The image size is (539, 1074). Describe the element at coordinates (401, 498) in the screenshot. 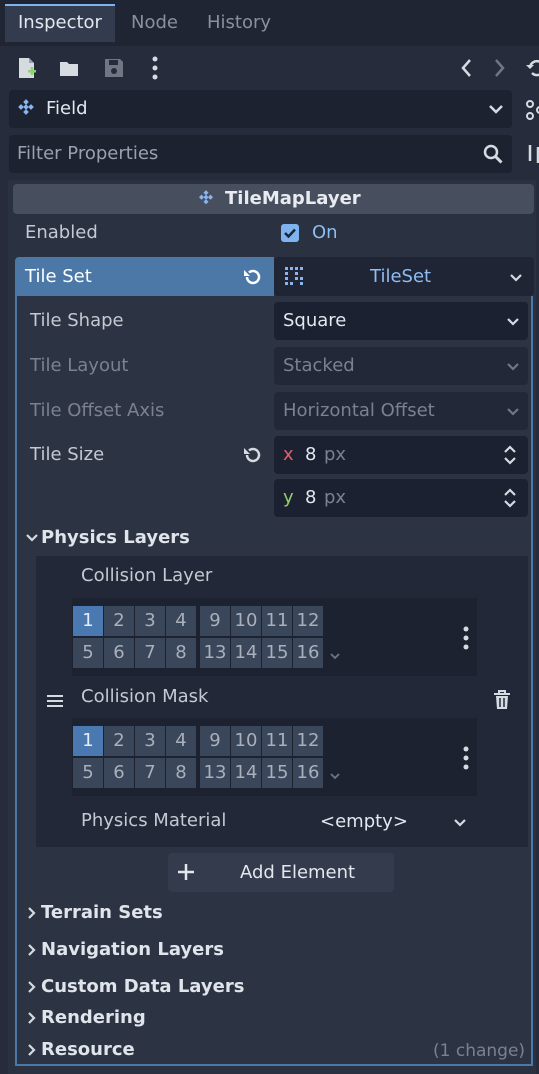

I see `tile-size-y-input: y 8 px` at that location.